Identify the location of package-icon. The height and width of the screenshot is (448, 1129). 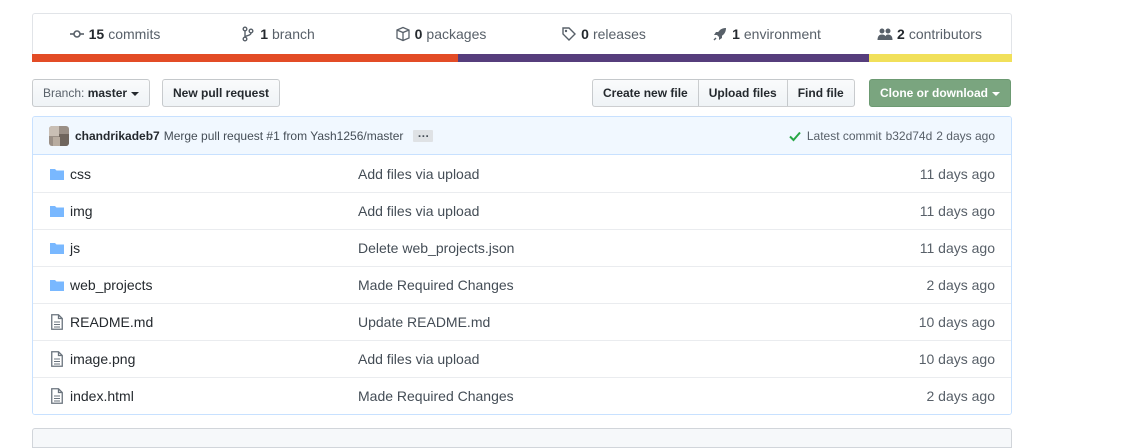
(403, 34).